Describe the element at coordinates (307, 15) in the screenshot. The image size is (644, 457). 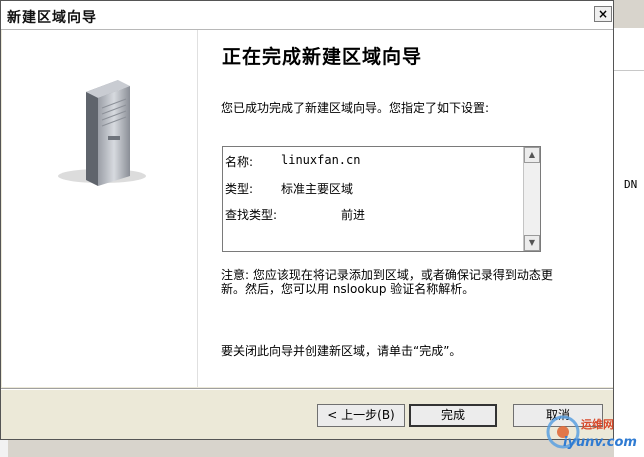
I see `title-bar: 新建区域向导 ×` at that location.